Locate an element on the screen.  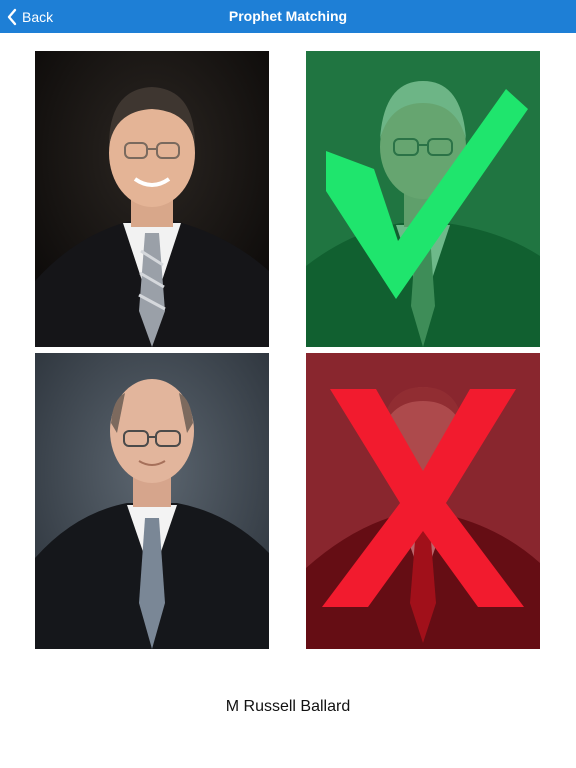
navigation-bar: Back Prophet Matching is located at coordinates (288, 16).